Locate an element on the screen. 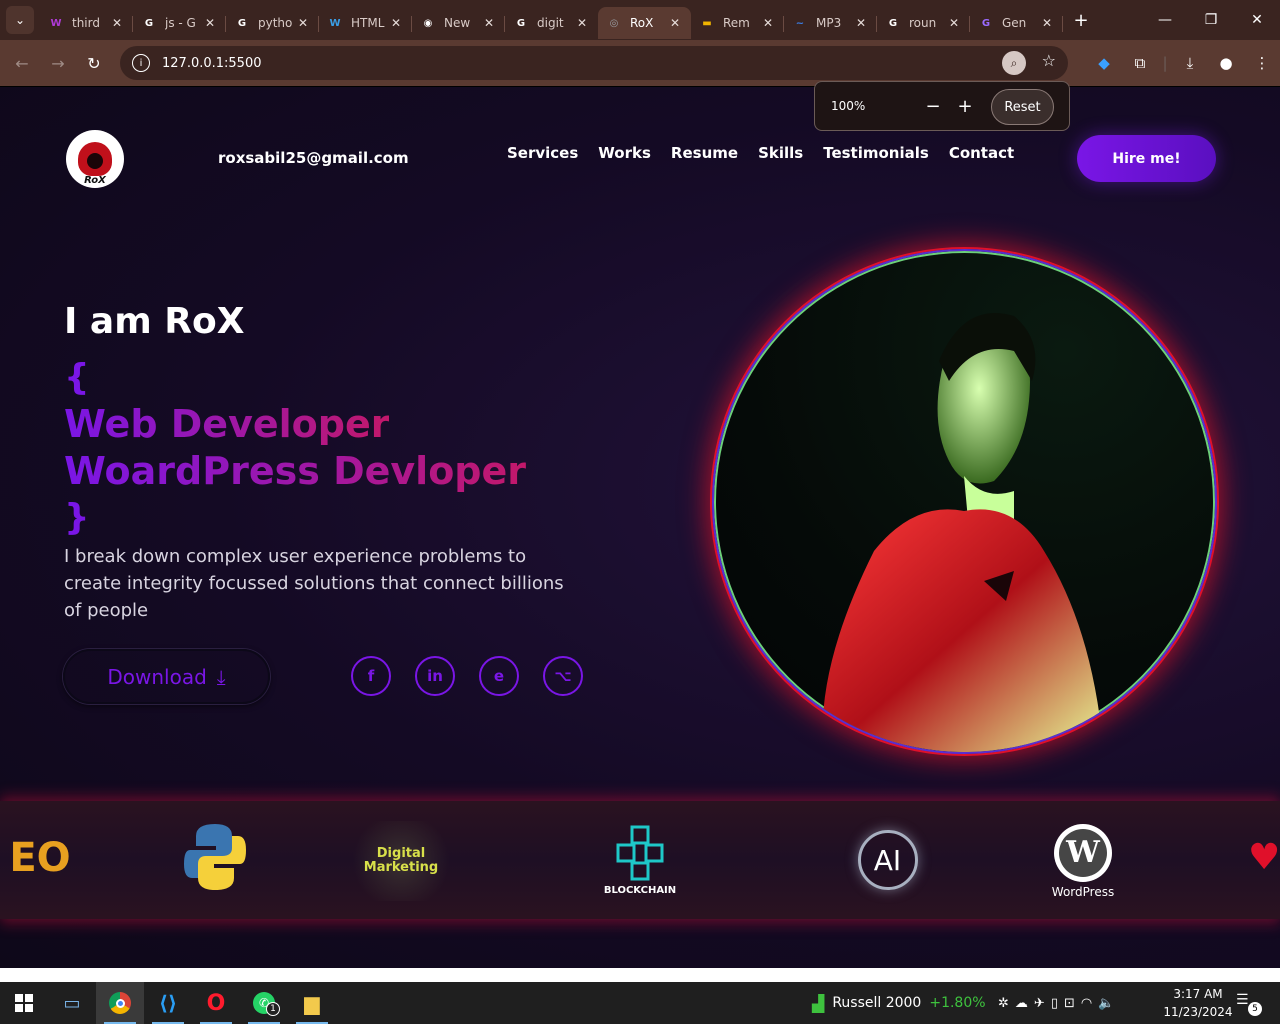 This screenshot has height=1024, width=1280. tab-favicon-icon: W is located at coordinates (335, 23).